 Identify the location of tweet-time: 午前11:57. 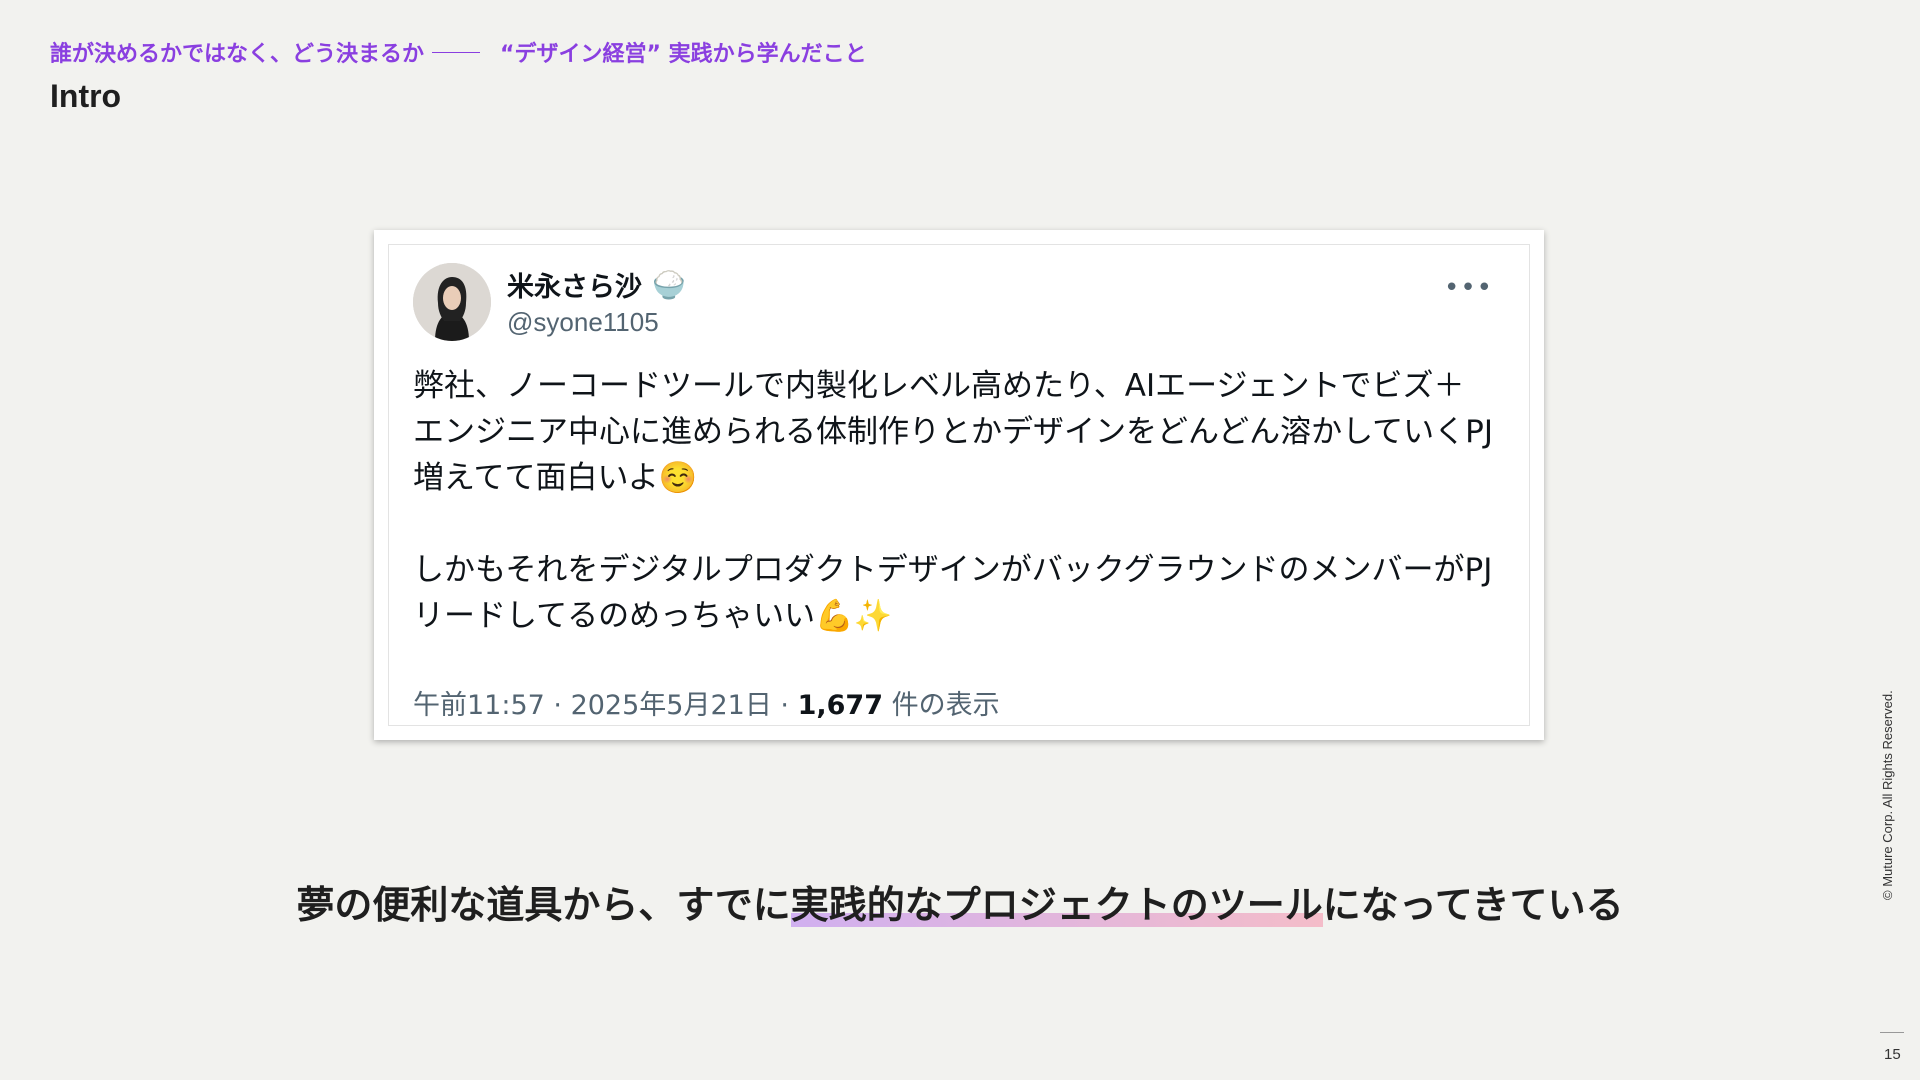
(479, 705).